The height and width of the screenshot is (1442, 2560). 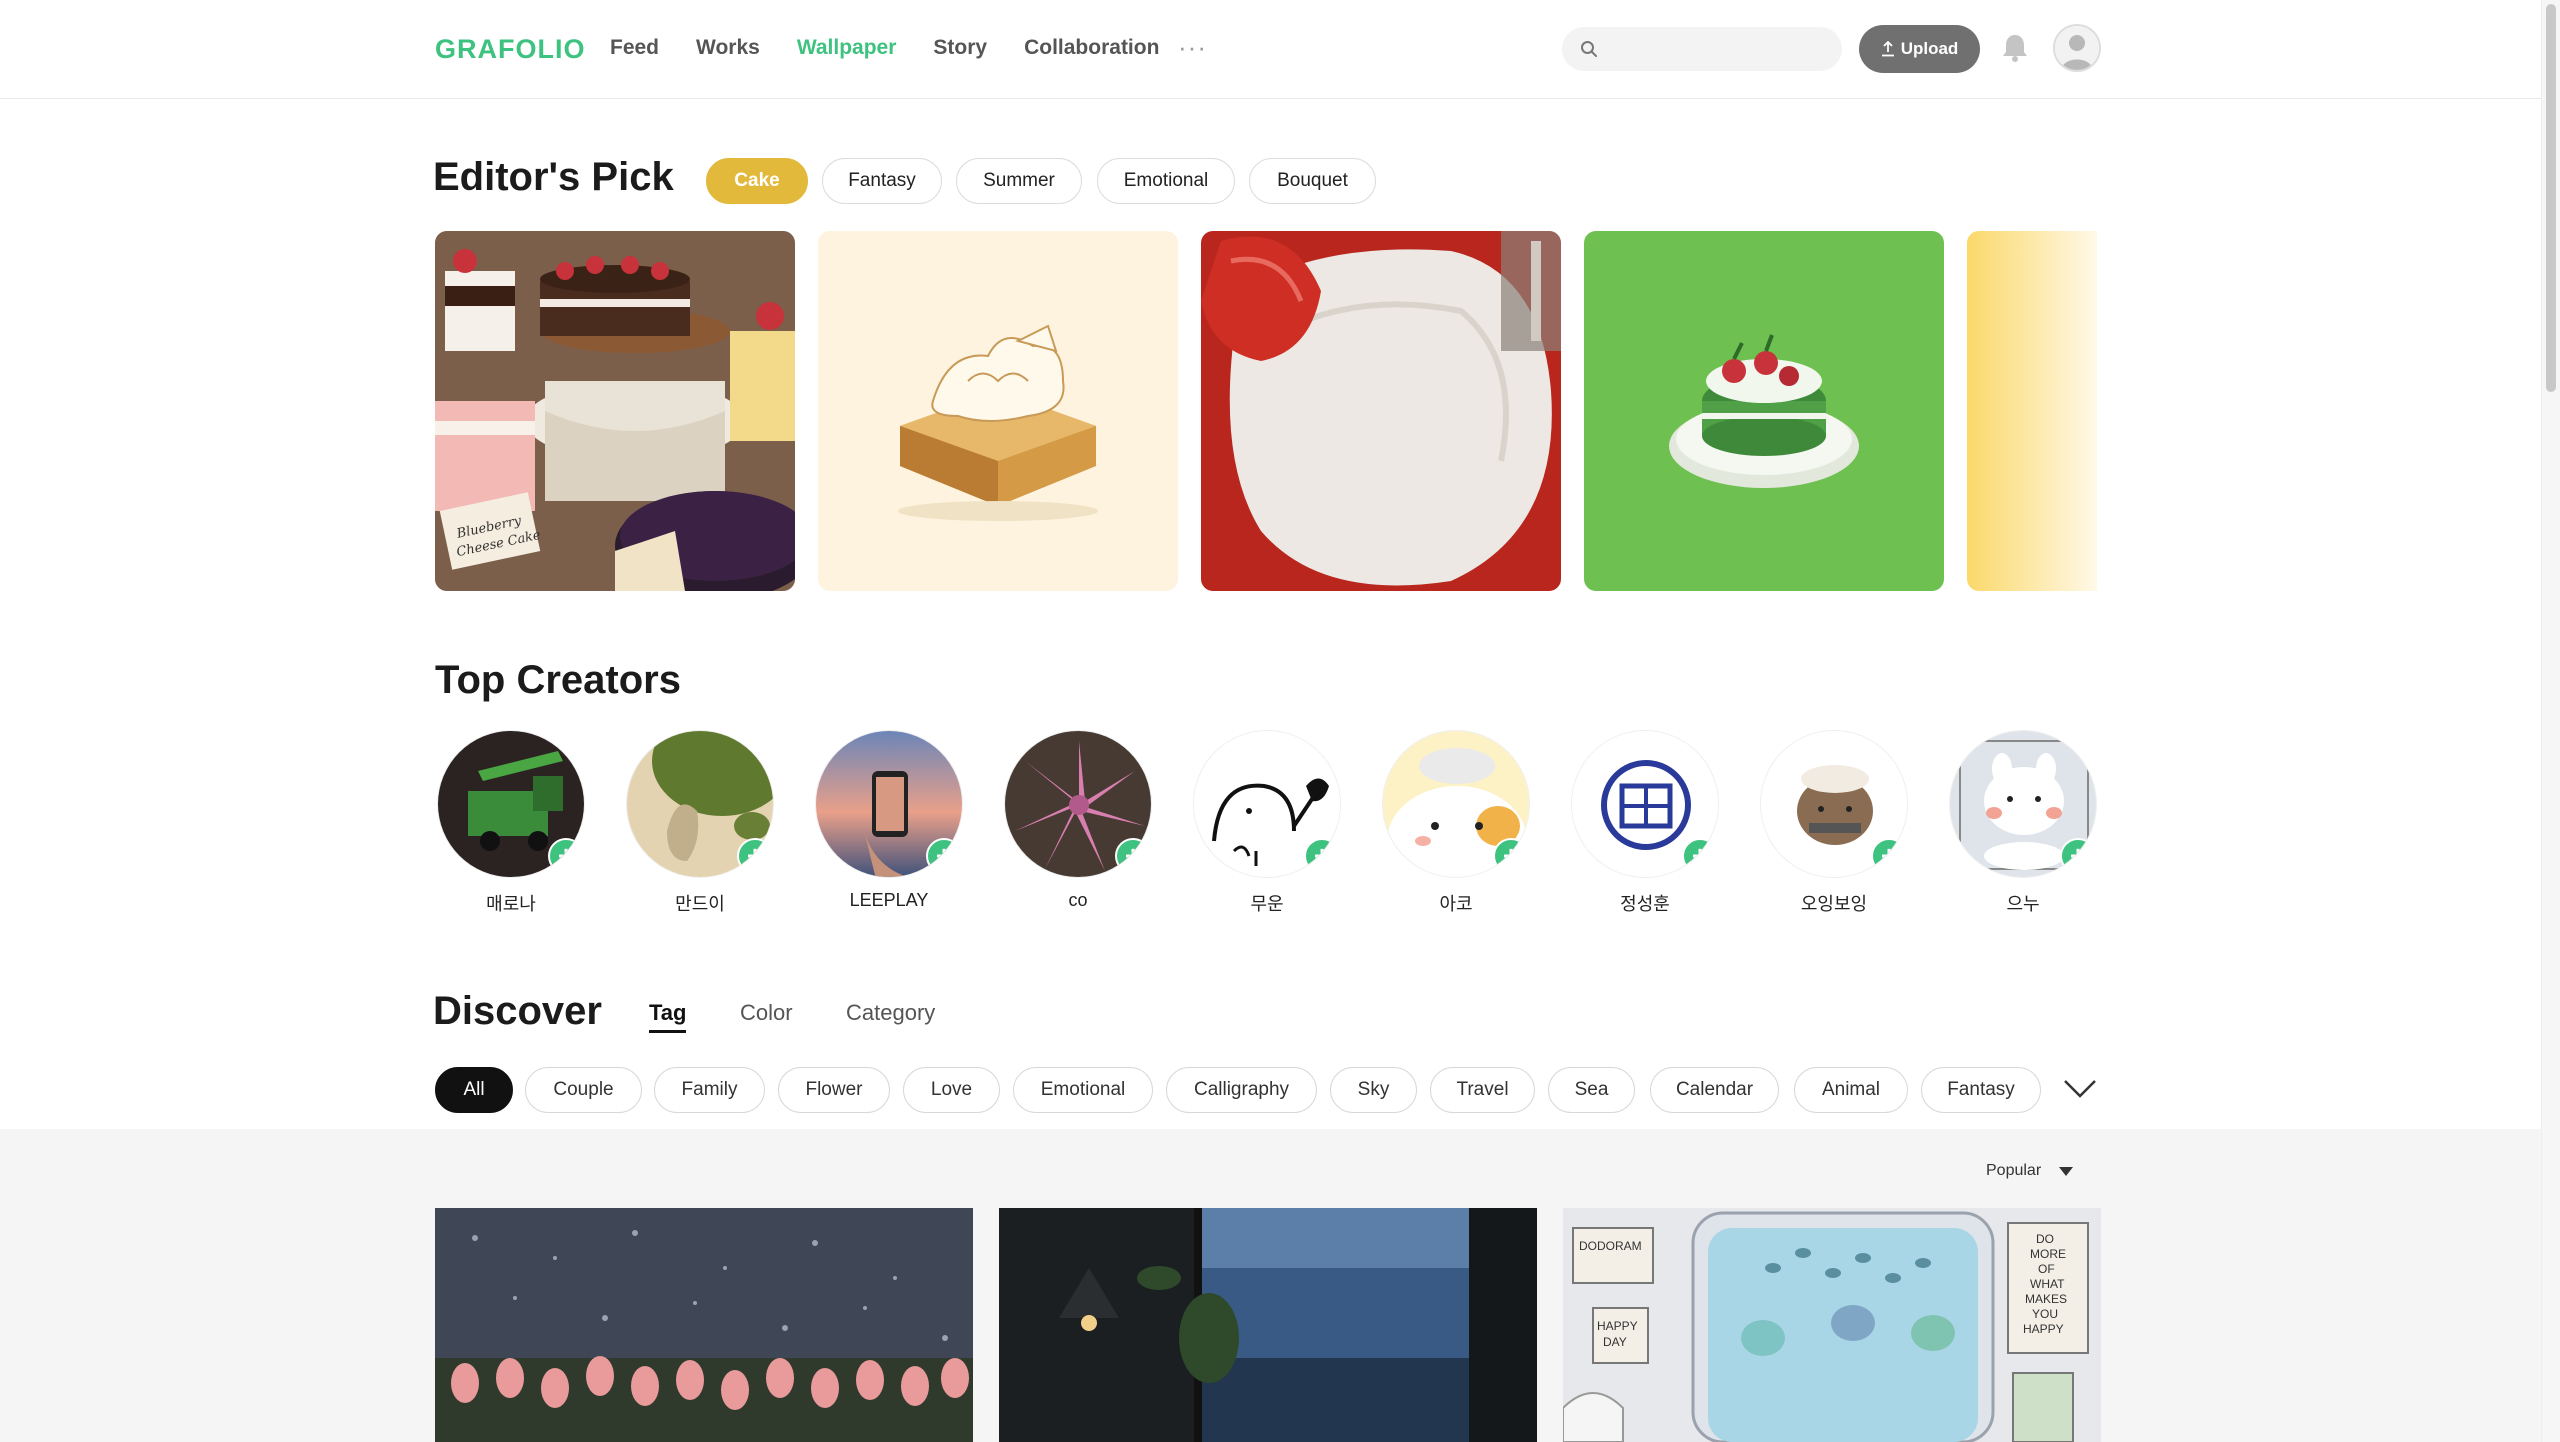 I want to click on svg-text: YOU, so click(x=2045, y=1314).